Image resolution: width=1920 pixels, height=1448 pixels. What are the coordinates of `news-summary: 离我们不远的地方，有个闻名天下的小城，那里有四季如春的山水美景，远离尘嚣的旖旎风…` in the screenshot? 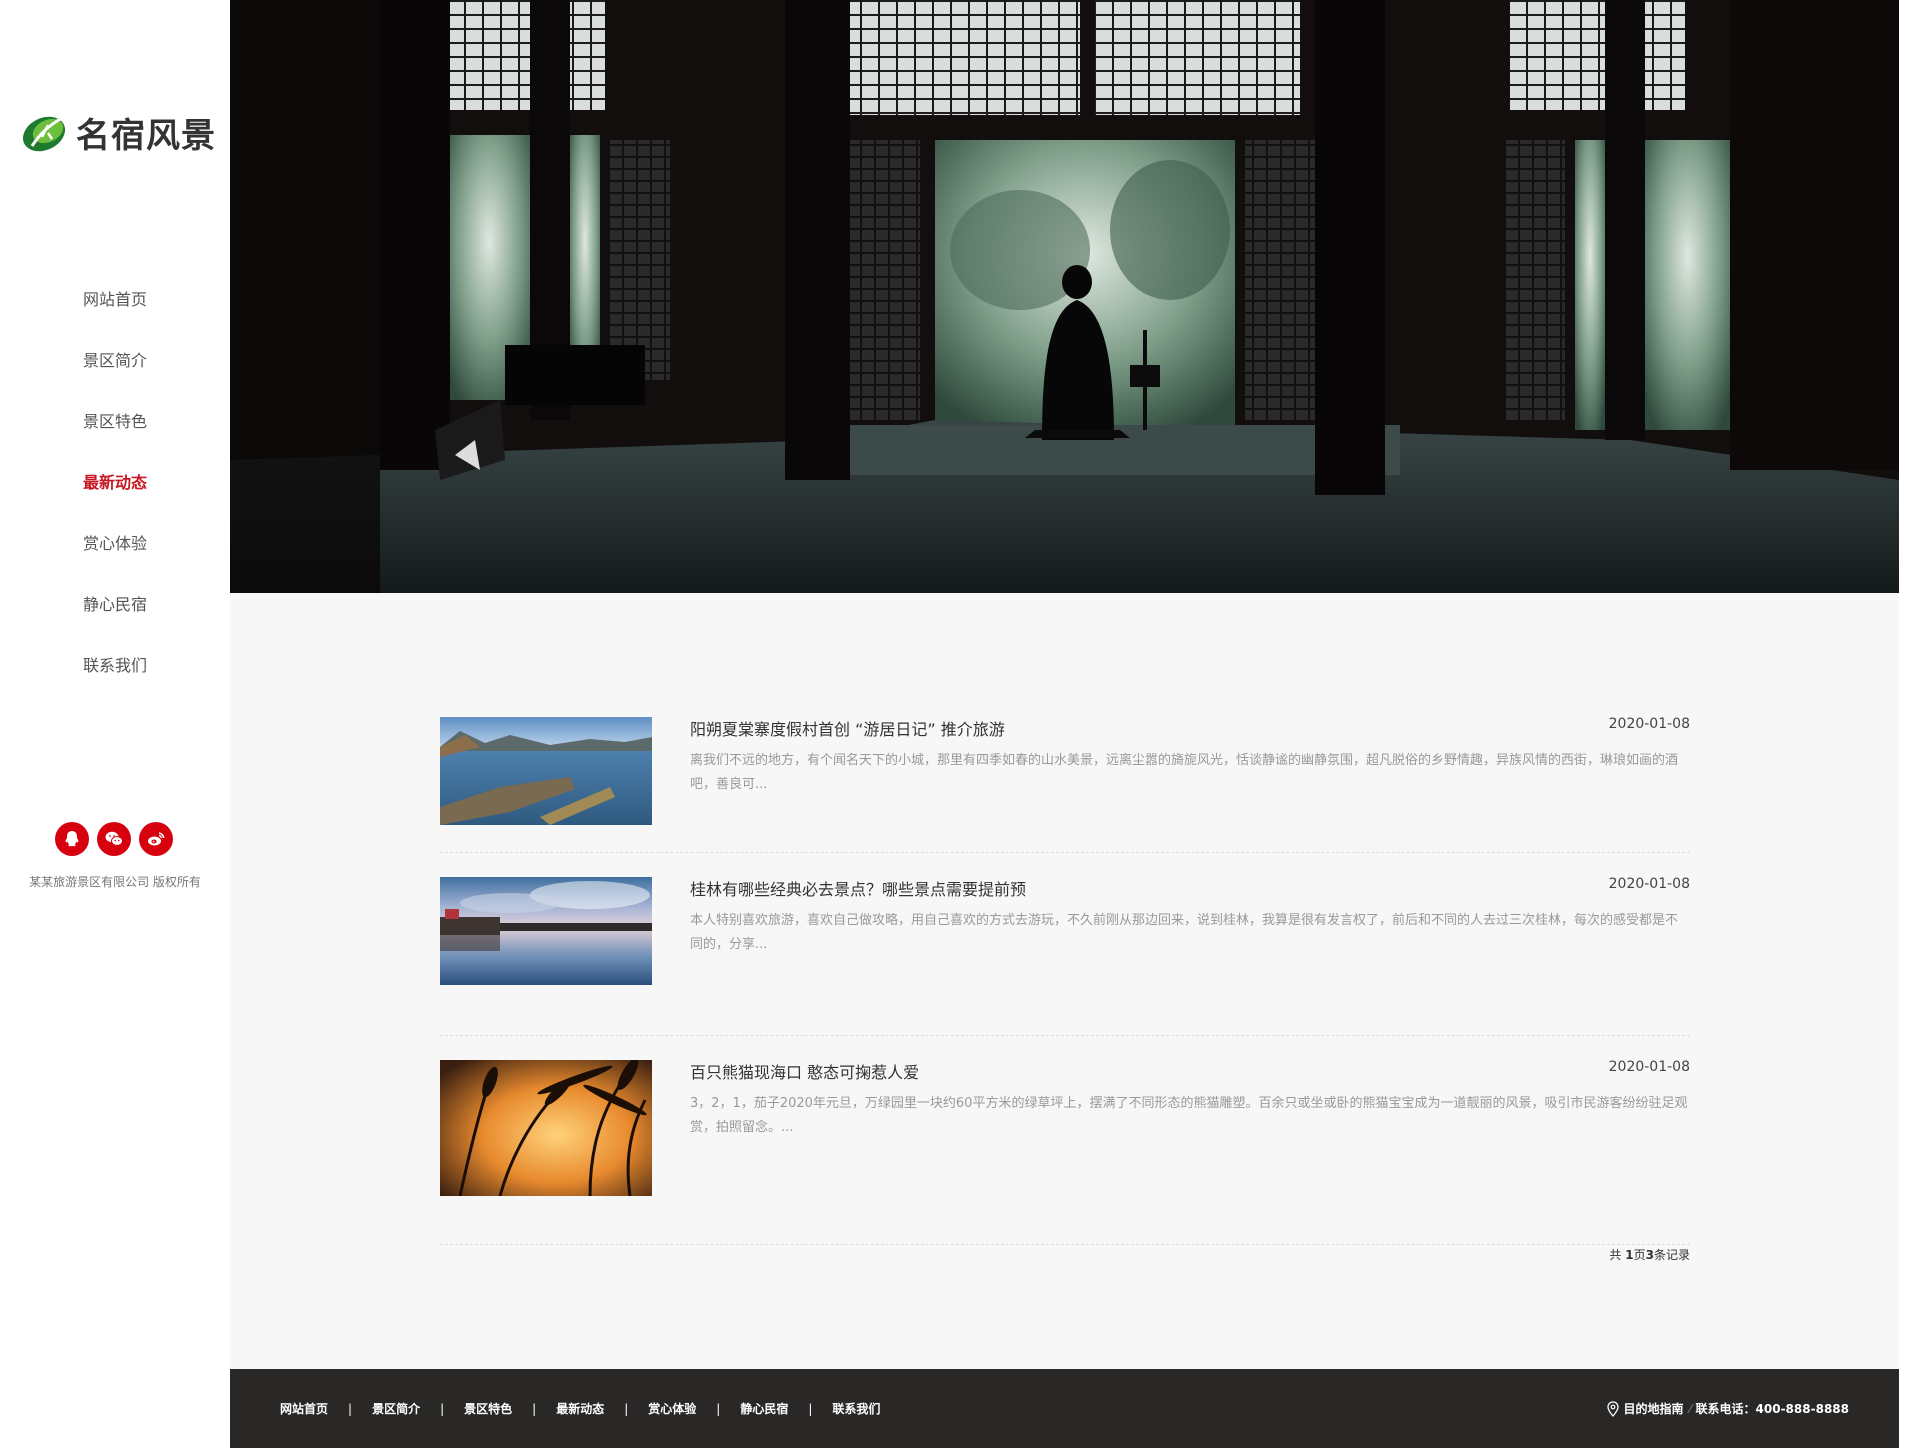 It's located at (1184, 772).